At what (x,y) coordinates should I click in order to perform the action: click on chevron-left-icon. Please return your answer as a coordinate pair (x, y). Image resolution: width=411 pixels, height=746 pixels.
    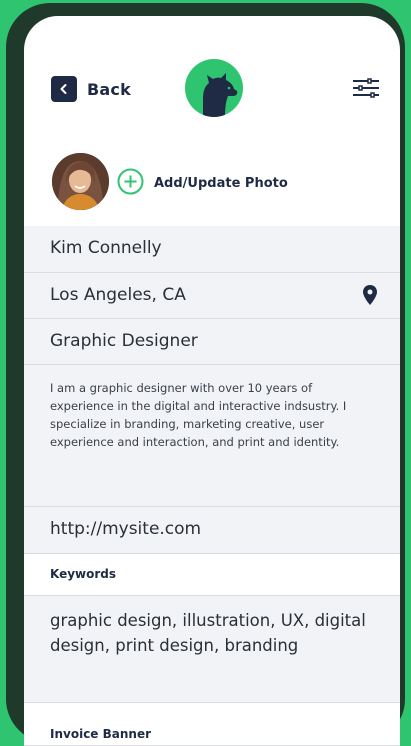
    Looking at the image, I should click on (64, 89).